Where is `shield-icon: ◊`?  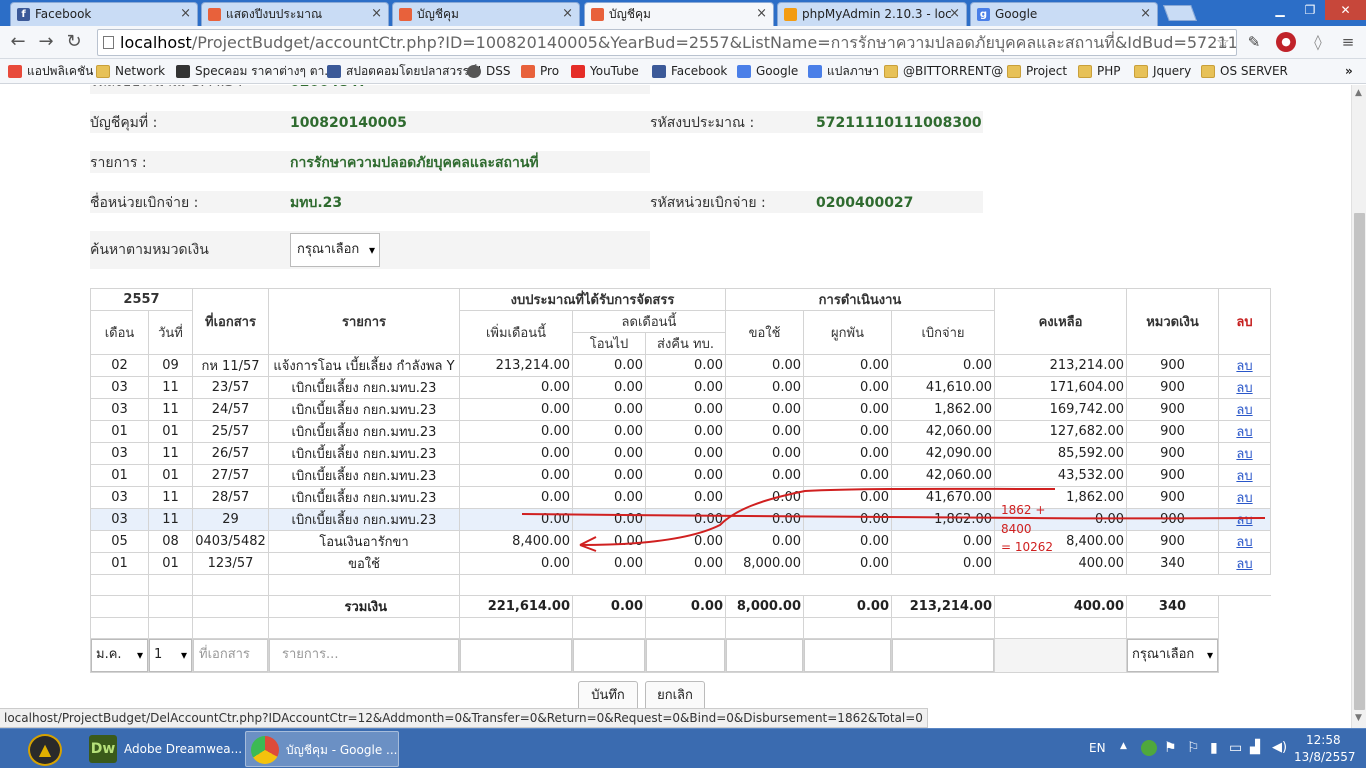 shield-icon: ◊ is located at coordinates (1318, 42).